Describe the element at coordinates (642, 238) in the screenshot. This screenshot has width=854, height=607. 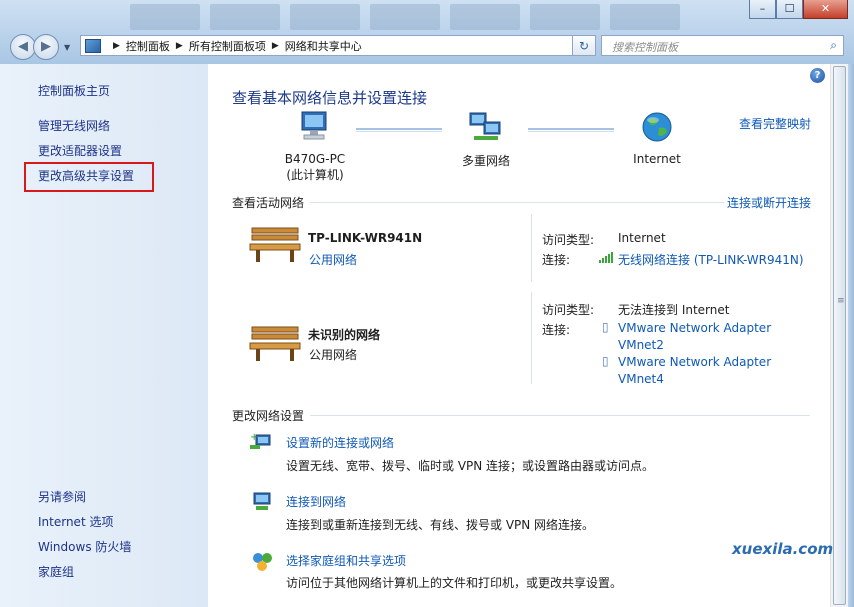
I see `network-1-access-value: Internet` at that location.